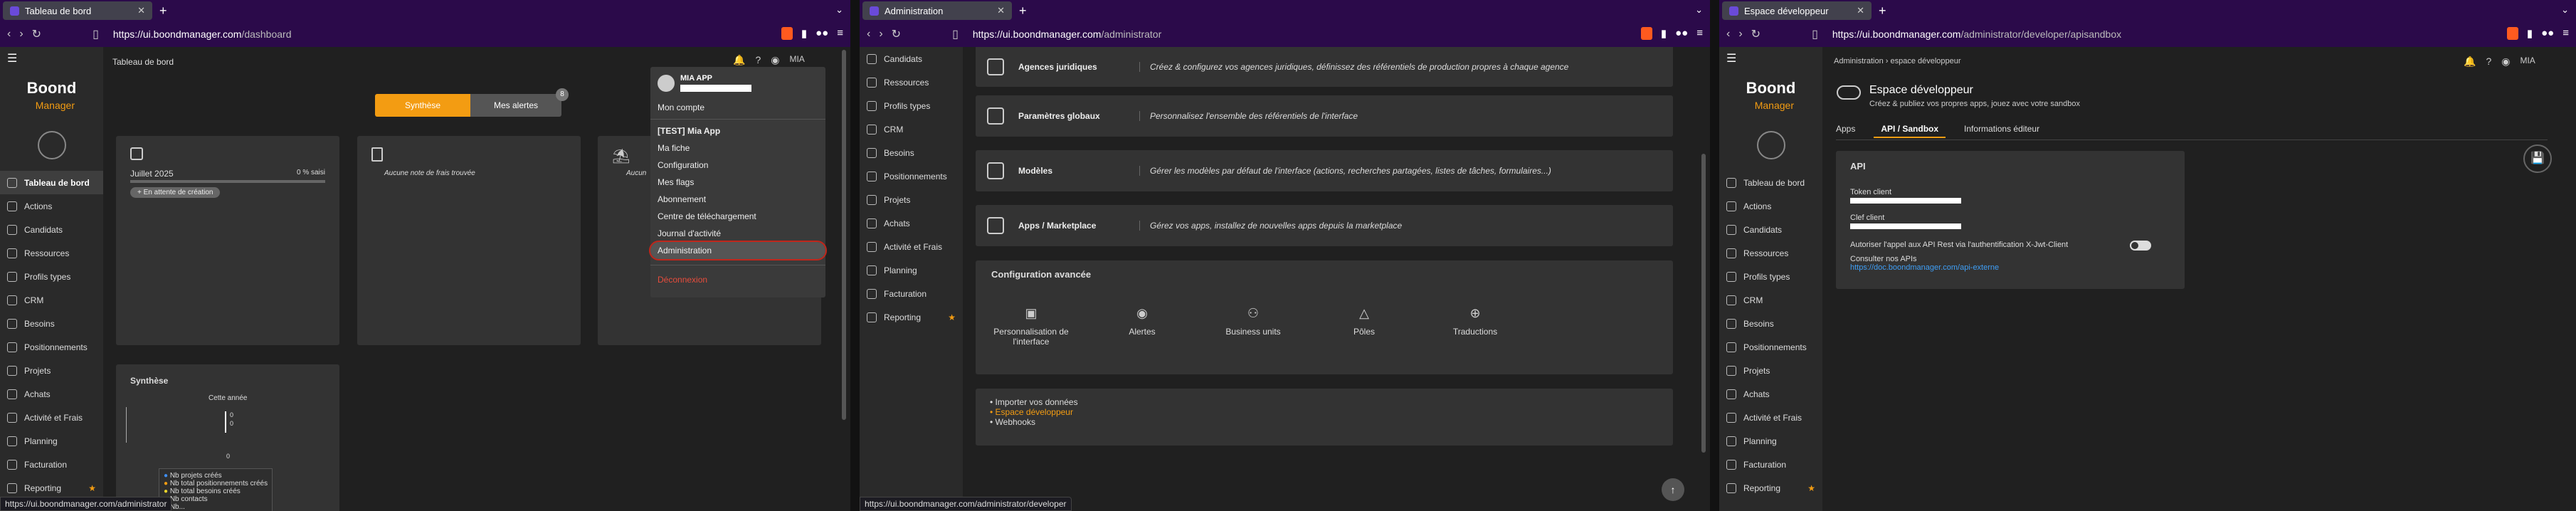  What do you see at coordinates (469, 241) in the screenshot?
I see `expense-card: Aucune note de frais trouvée` at bounding box center [469, 241].